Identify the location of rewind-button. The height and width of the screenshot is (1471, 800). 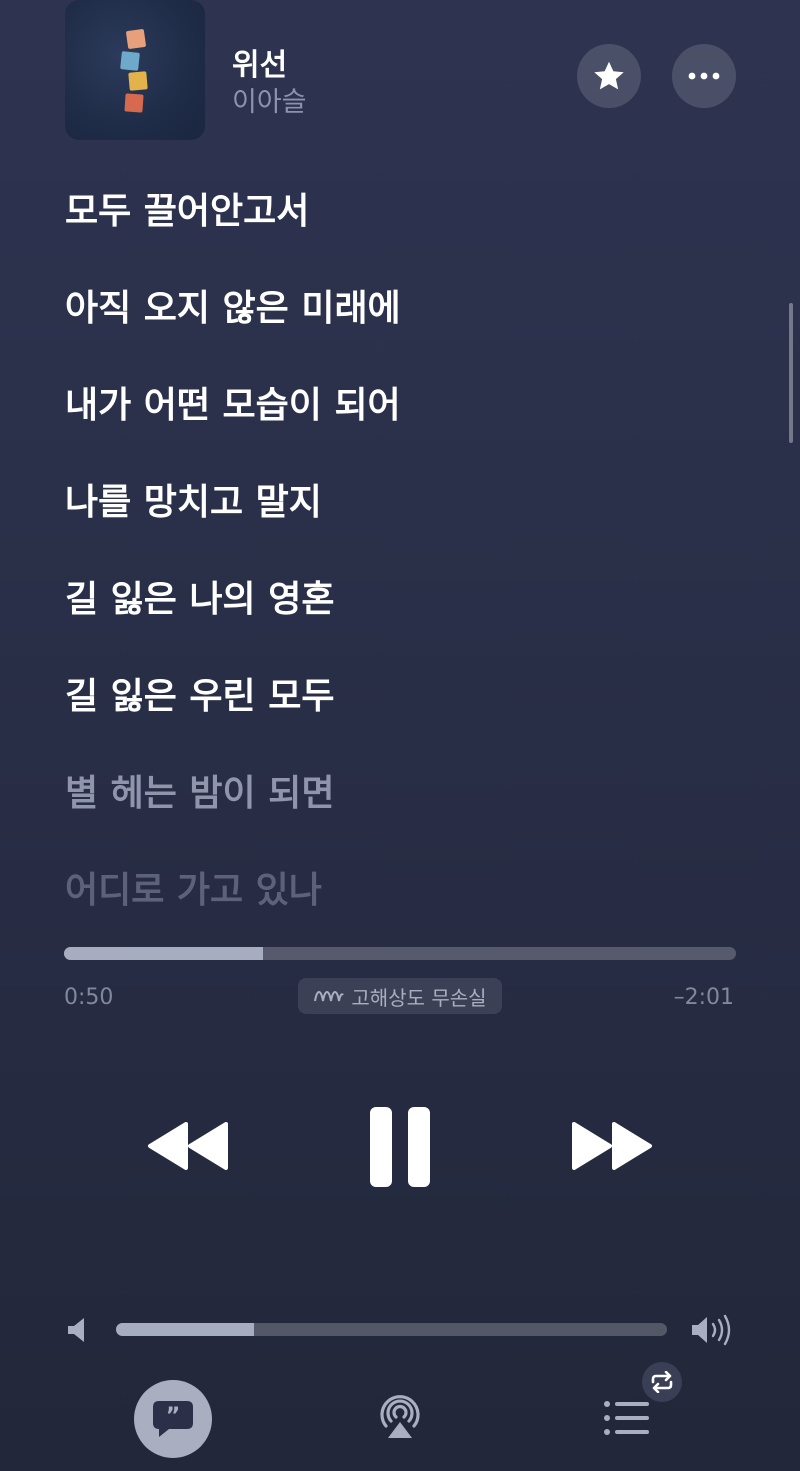
(188, 1146).